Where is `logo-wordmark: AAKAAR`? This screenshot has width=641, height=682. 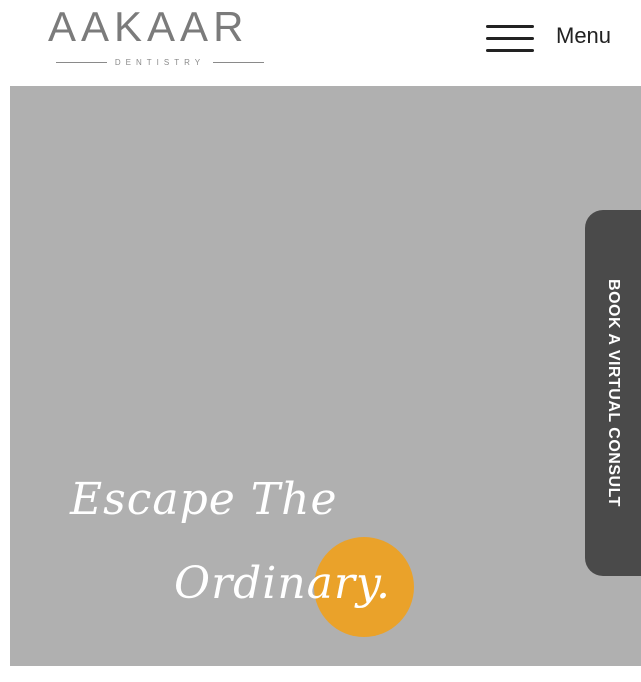 logo-wordmark: AAKAAR is located at coordinates (148, 26).